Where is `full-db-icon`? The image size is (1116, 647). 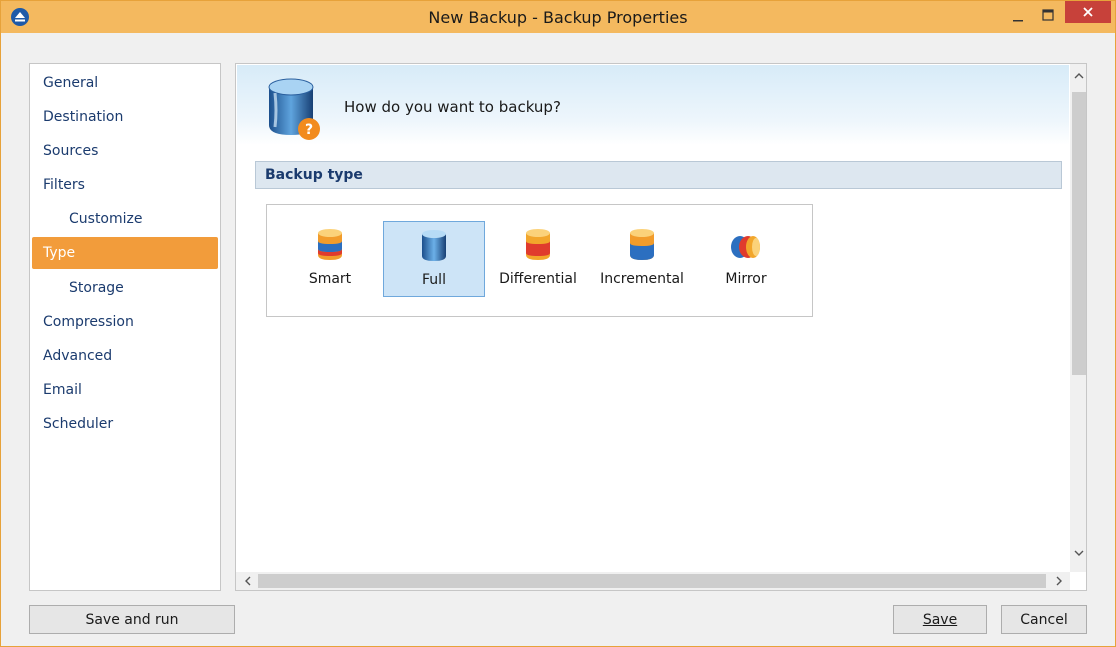
full-db-icon is located at coordinates (434, 246).